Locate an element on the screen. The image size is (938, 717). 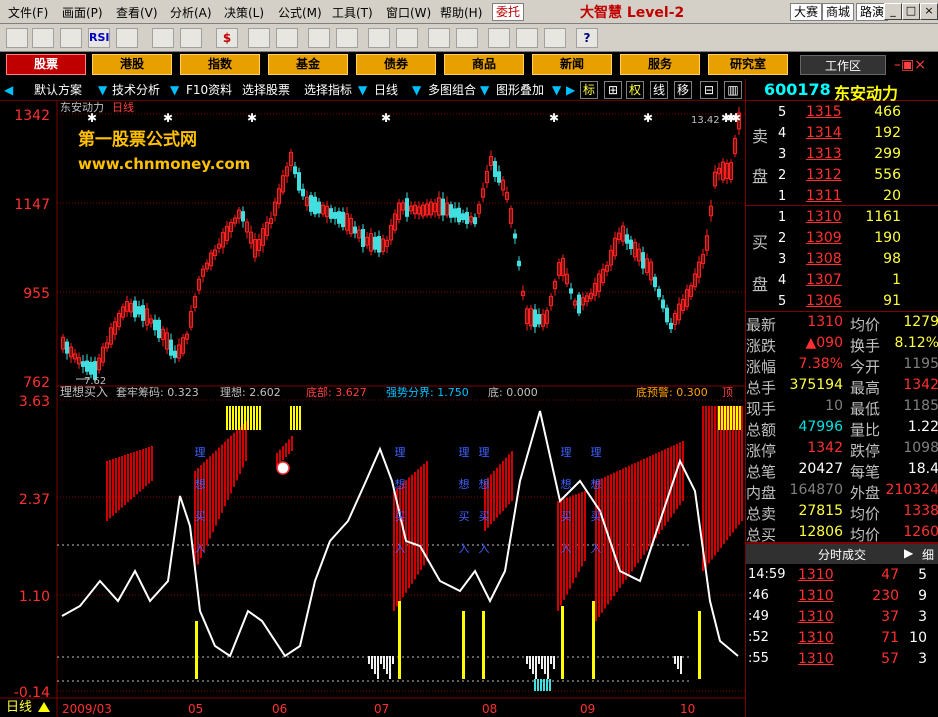
play-icon: ▶ is located at coordinates (570, 90).